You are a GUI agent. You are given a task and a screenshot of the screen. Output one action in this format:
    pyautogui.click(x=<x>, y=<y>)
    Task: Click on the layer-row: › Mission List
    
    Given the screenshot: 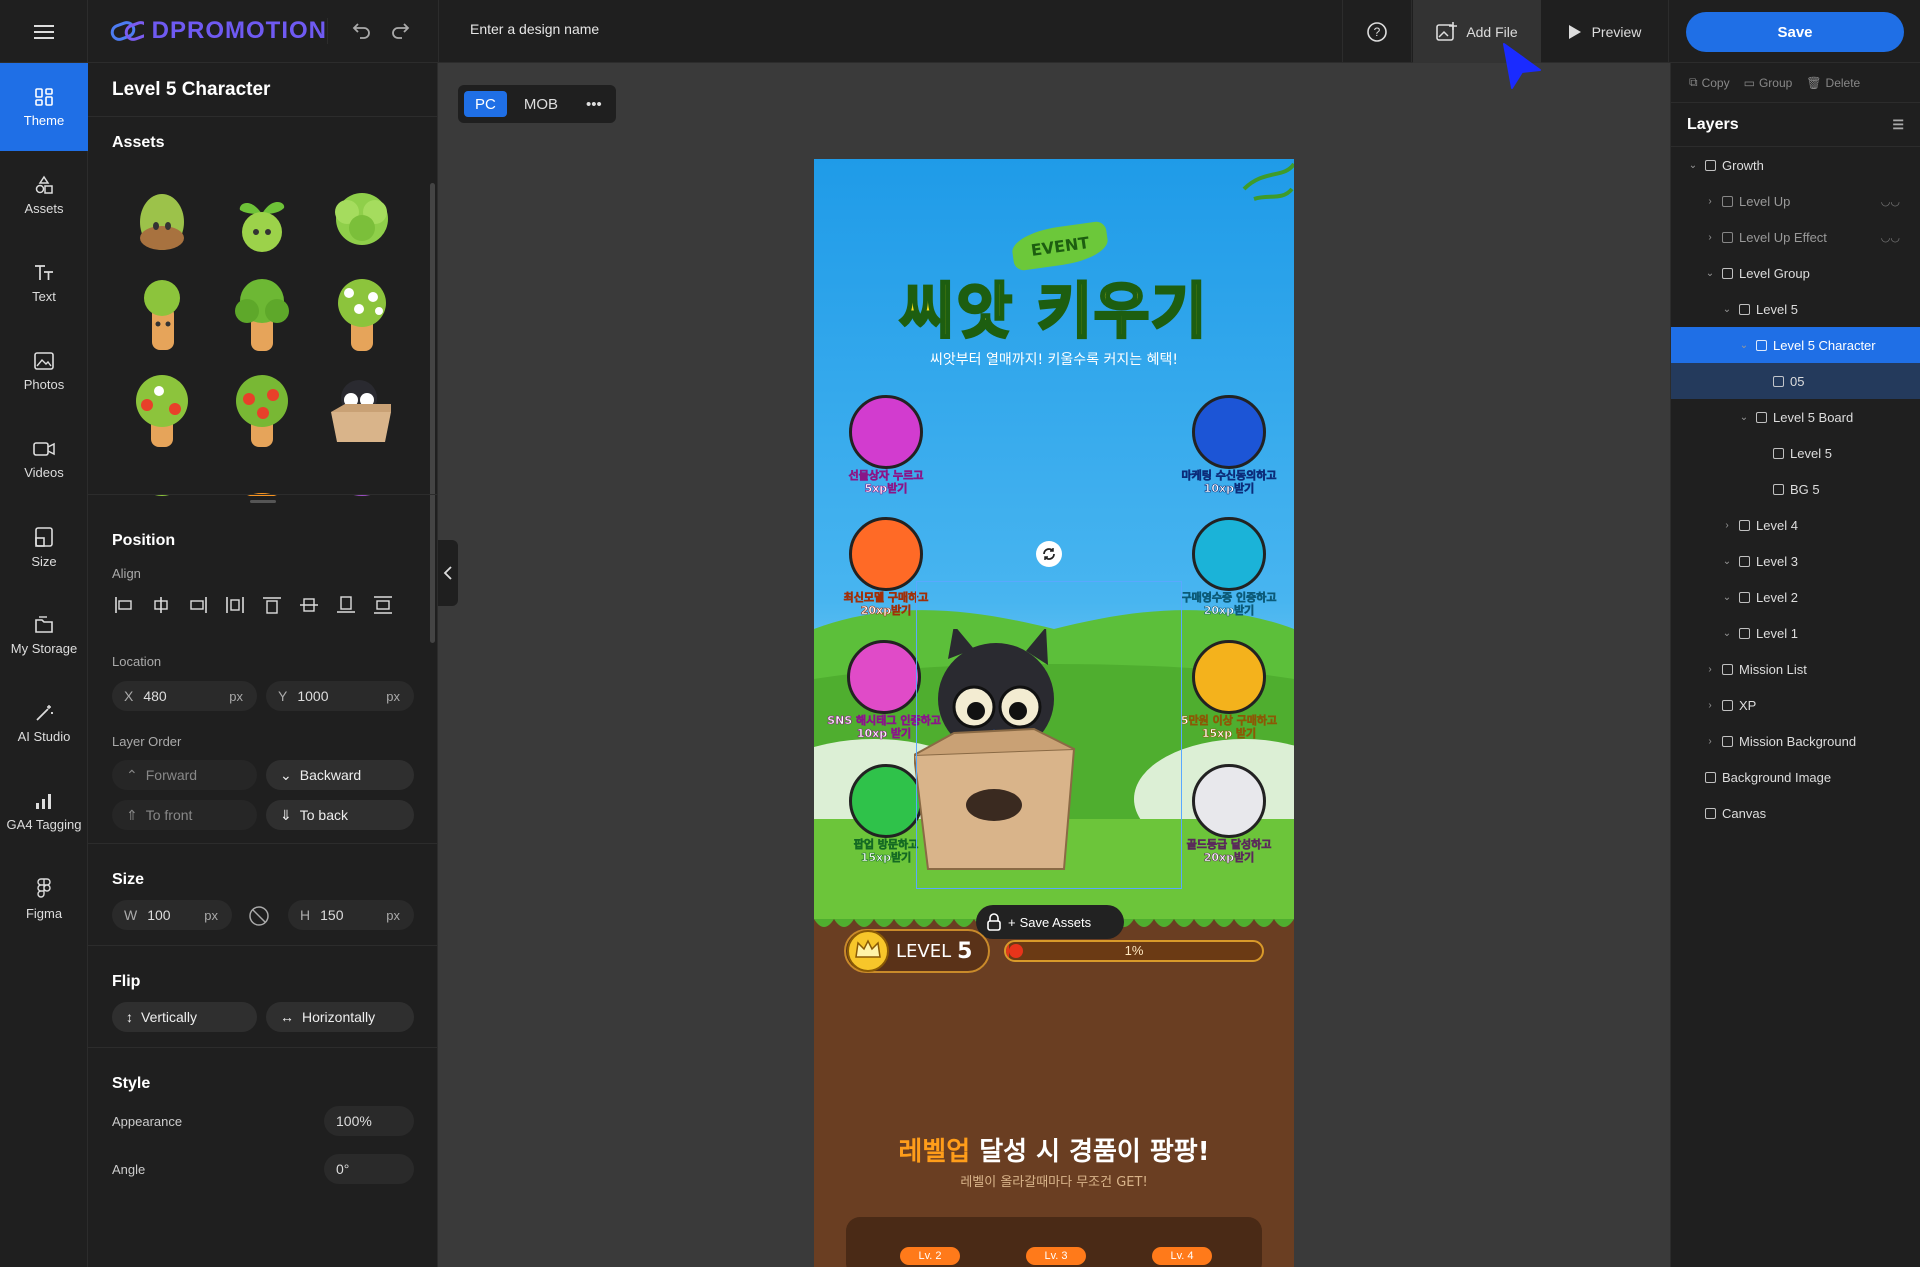 What is the action you would take?
    pyautogui.click(x=1795, y=669)
    